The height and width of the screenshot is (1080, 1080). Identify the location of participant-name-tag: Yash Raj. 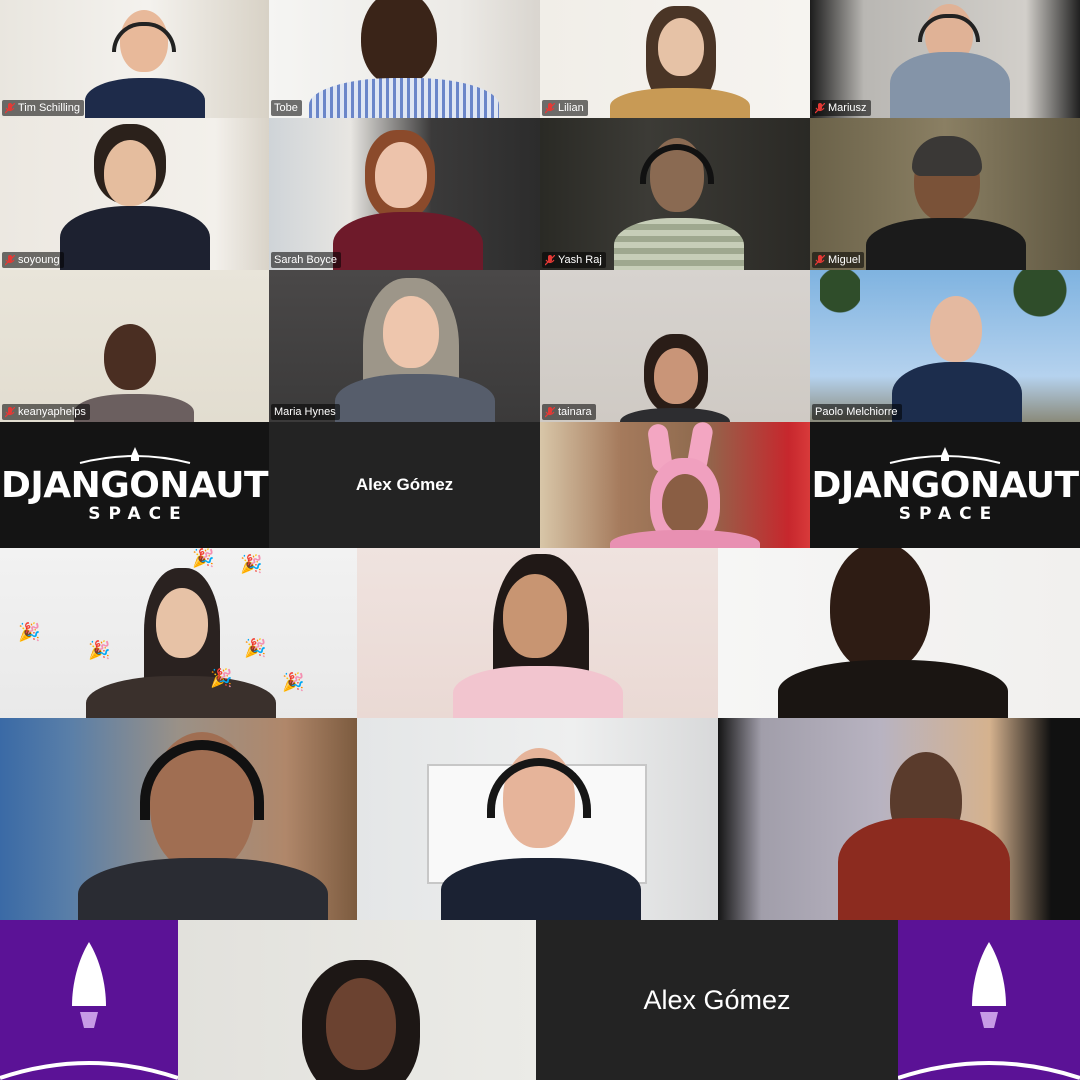
(574, 260).